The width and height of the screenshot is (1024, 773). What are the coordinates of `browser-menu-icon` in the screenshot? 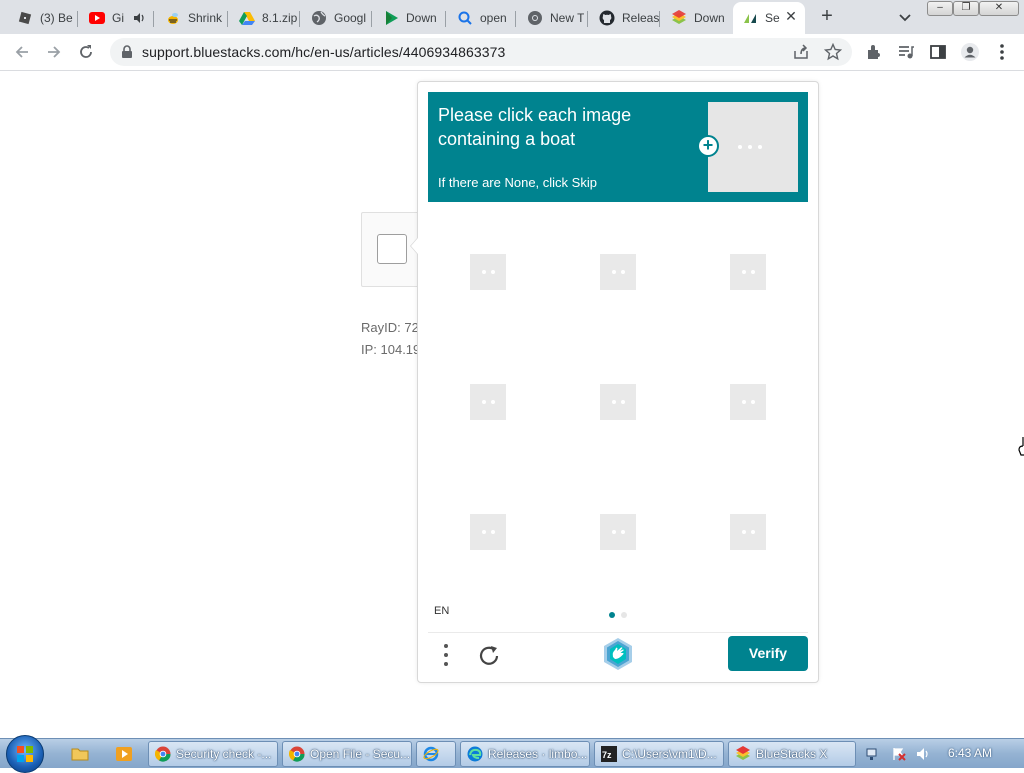 It's located at (1002, 52).